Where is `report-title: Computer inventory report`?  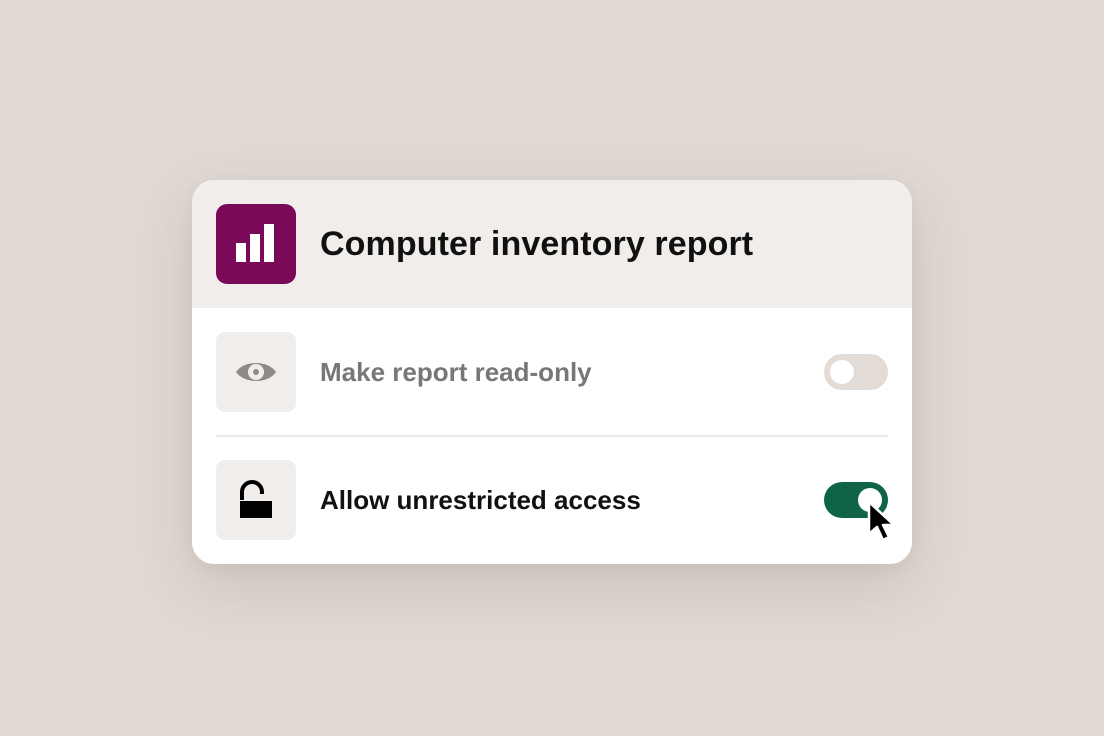
report-title: Computer inventory report is located at coordinates (537, 243).